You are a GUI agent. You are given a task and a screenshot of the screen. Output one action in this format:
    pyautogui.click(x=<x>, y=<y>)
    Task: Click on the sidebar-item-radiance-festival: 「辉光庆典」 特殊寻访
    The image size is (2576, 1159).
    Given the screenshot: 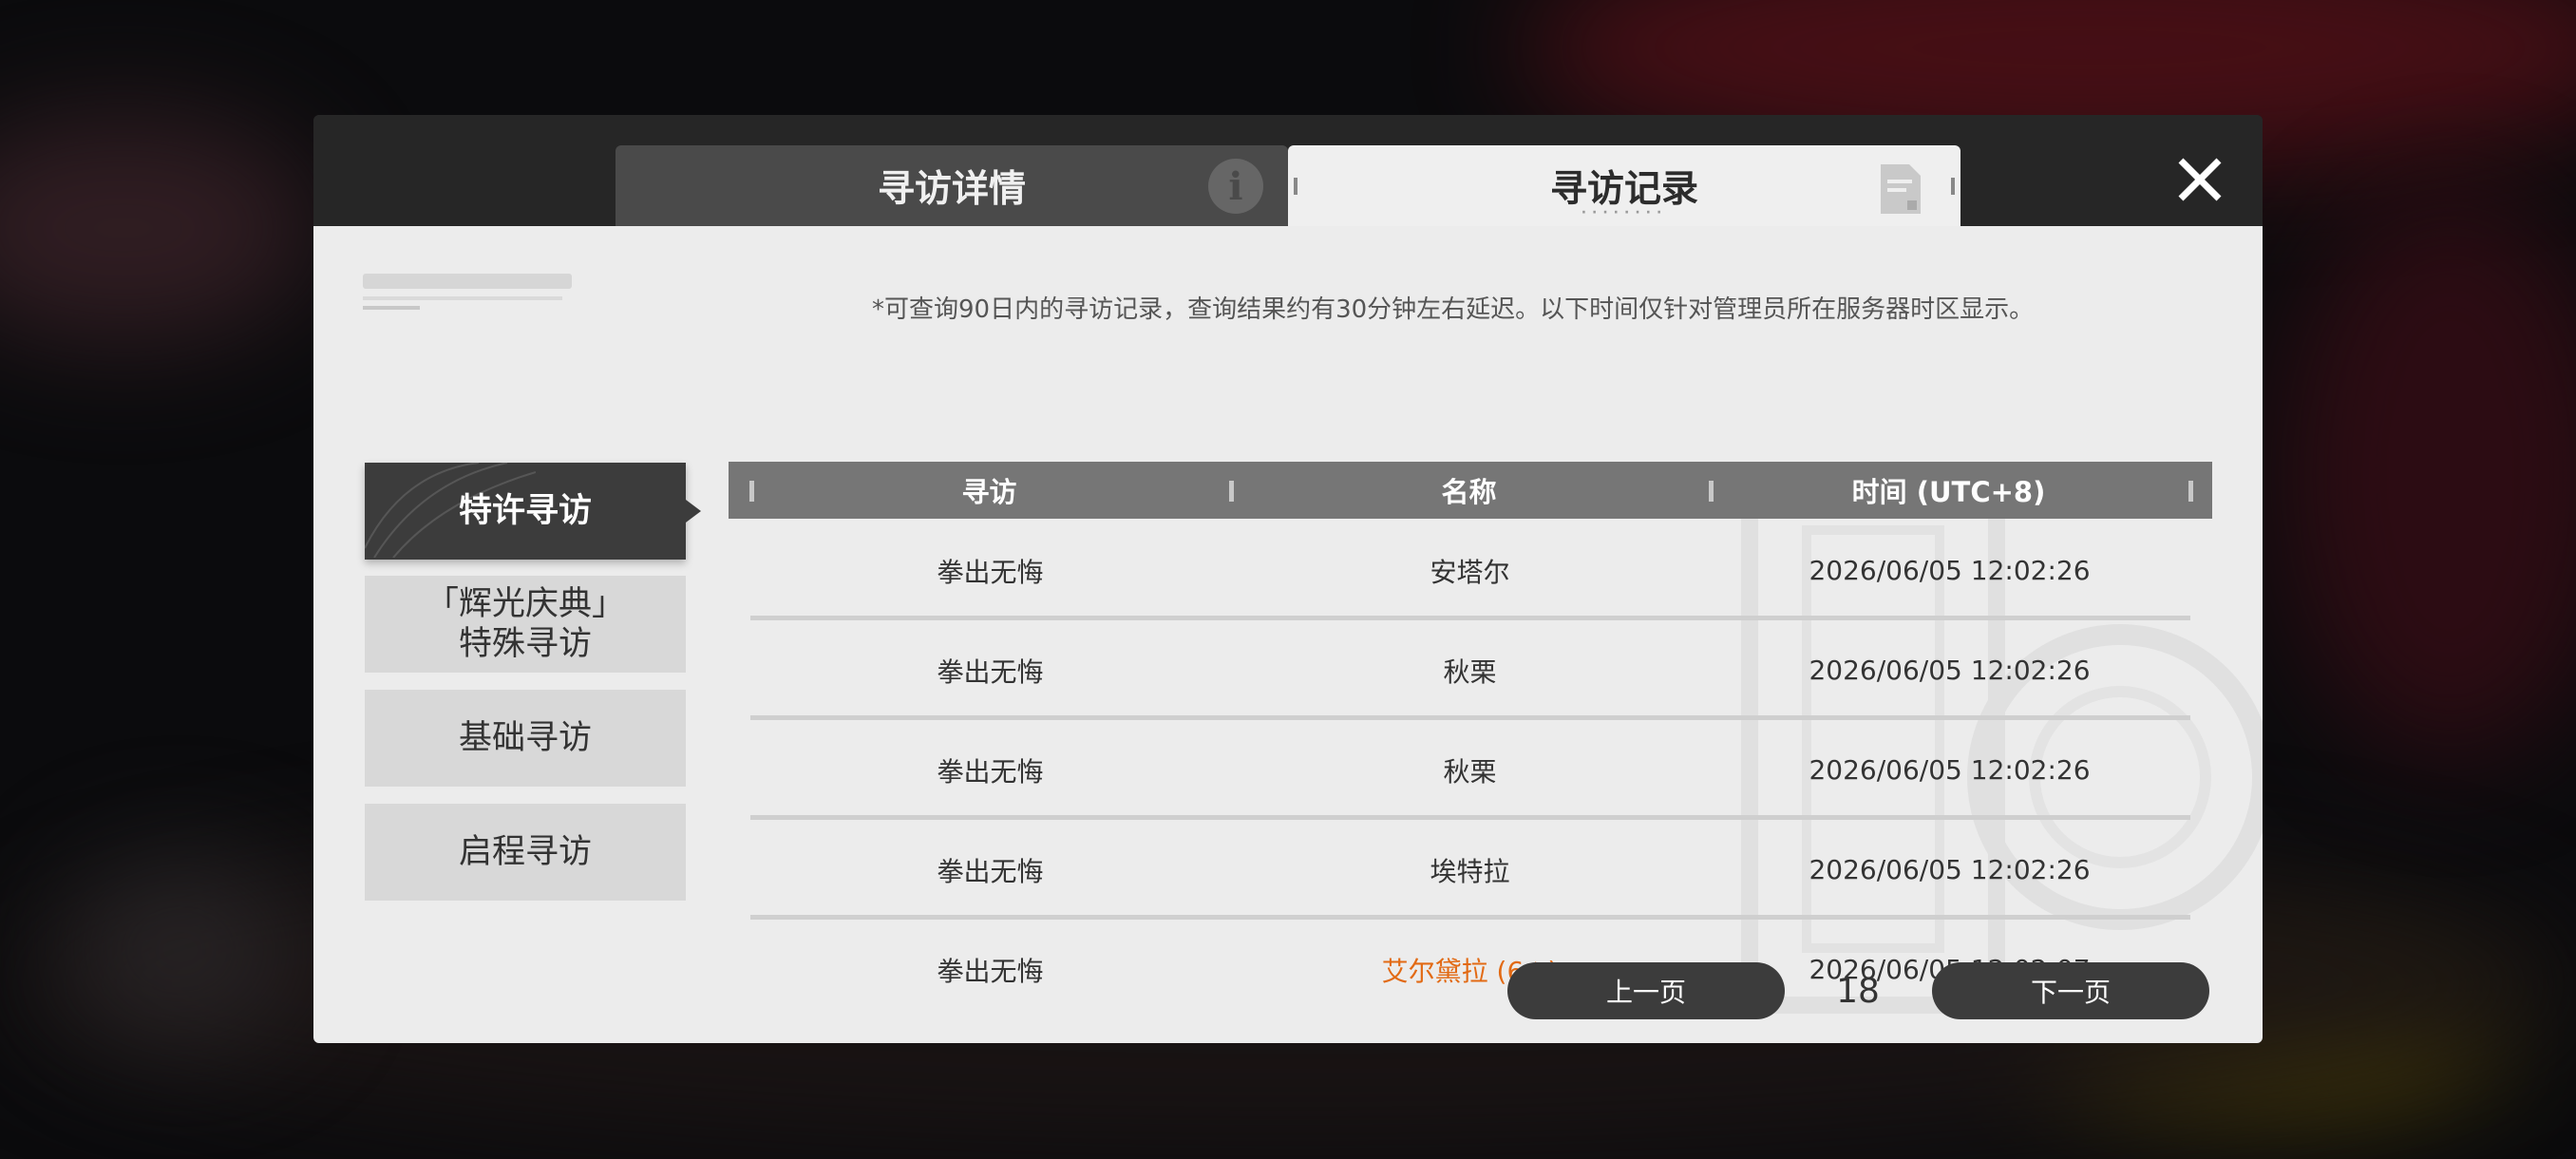 What is the action you would take?
    pyautogui.click(x=525, y=624)
    